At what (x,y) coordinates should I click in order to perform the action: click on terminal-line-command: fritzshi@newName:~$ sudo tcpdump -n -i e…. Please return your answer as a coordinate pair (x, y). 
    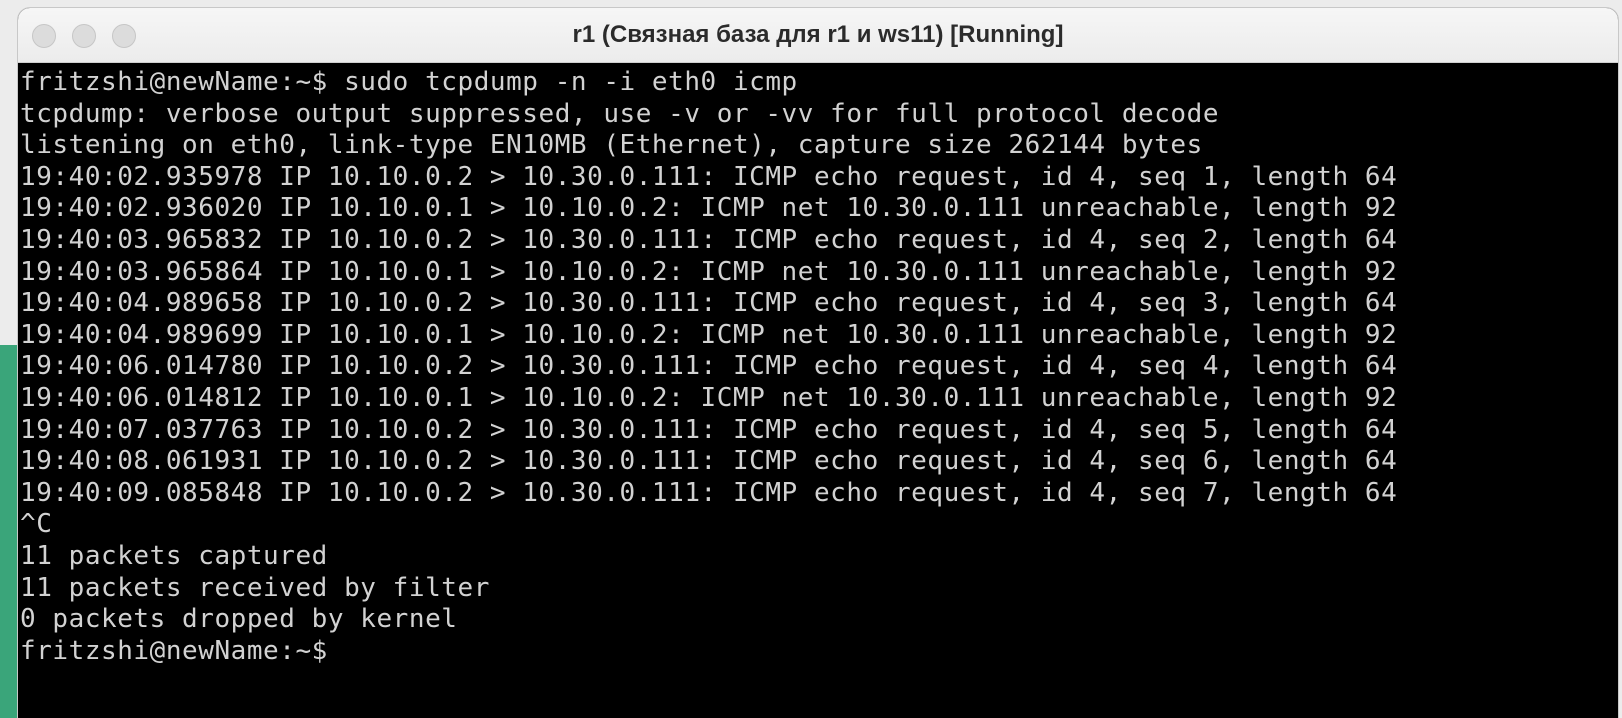
    Looking at the image, I should click on (409, 82).